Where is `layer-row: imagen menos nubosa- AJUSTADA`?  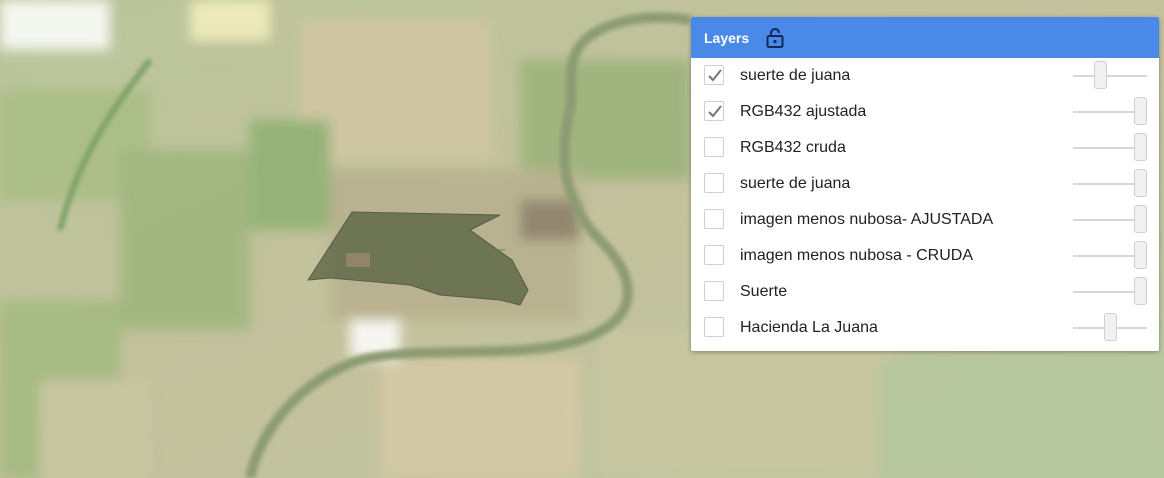
layer-row: imagen menos nubosa- AJUSTADA is located at coordinates (925, 220).